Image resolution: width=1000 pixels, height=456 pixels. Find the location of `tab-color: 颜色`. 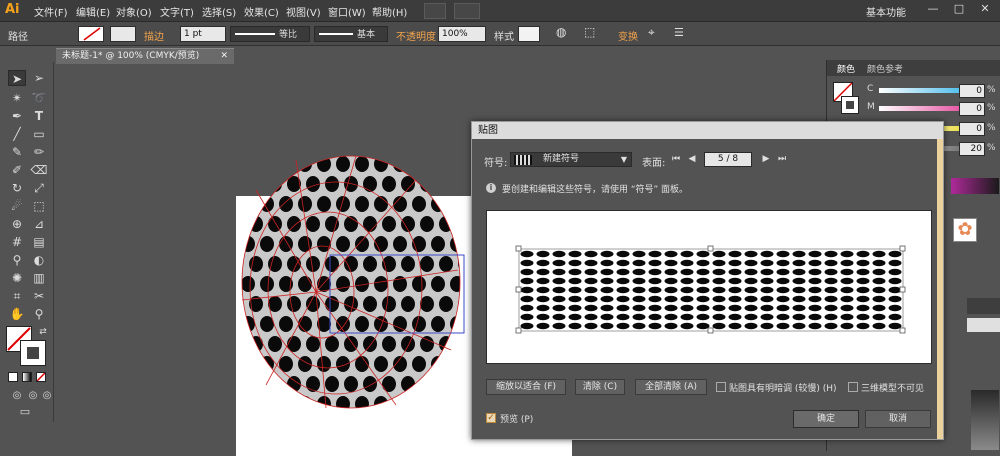

tab-color: 颜色 is located at coordinates (846, 68).